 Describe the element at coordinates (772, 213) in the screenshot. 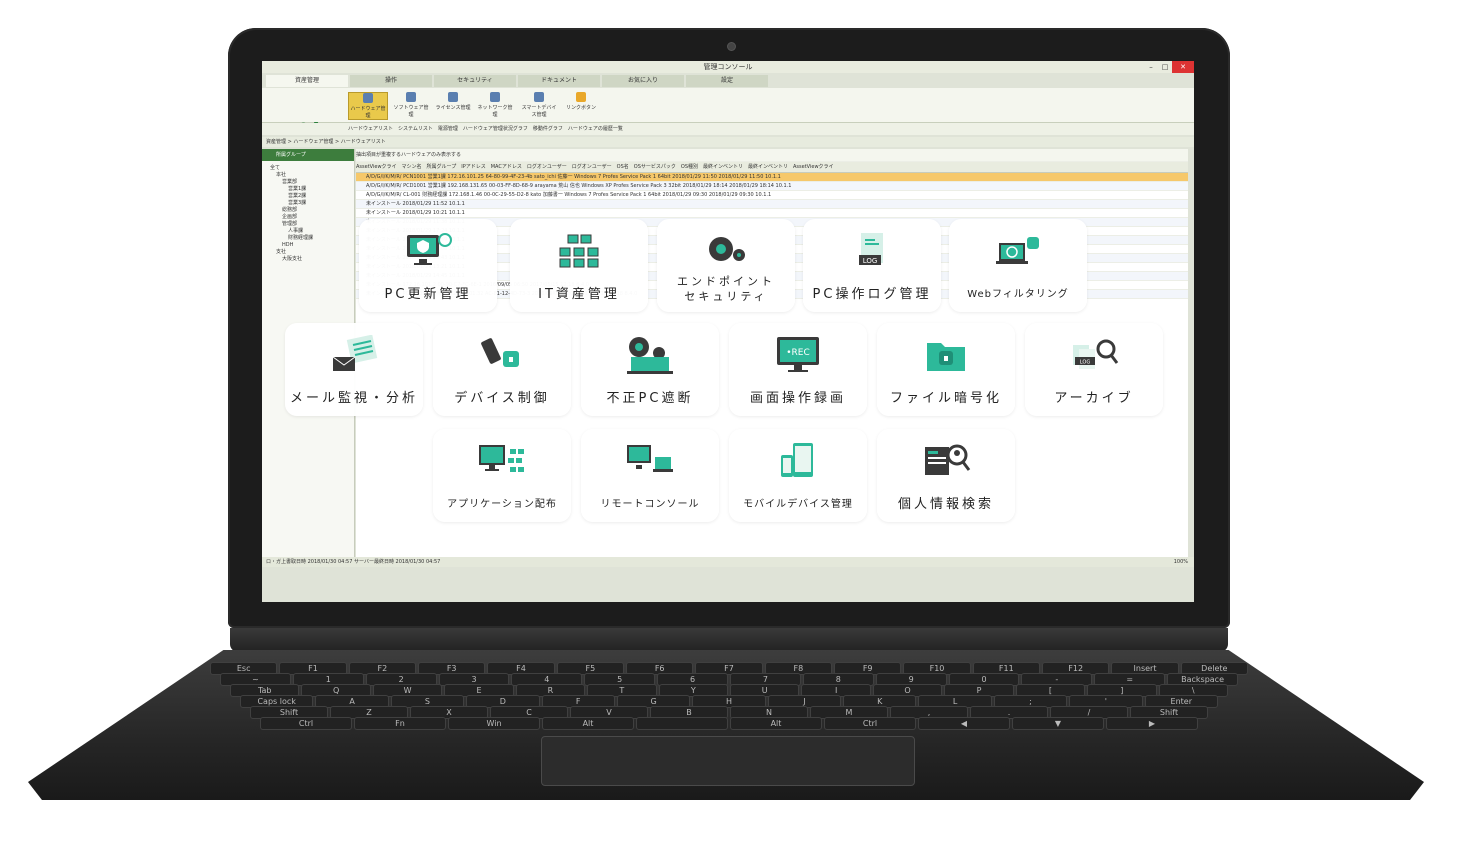

I see `table-row: 未インストール 2018/01/29 10:21 10.1.1` at that location.